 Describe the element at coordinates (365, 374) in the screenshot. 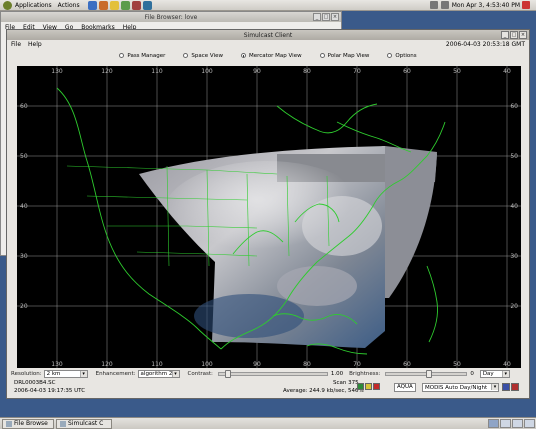

I see `brightness-label: Brightness:` at that location.